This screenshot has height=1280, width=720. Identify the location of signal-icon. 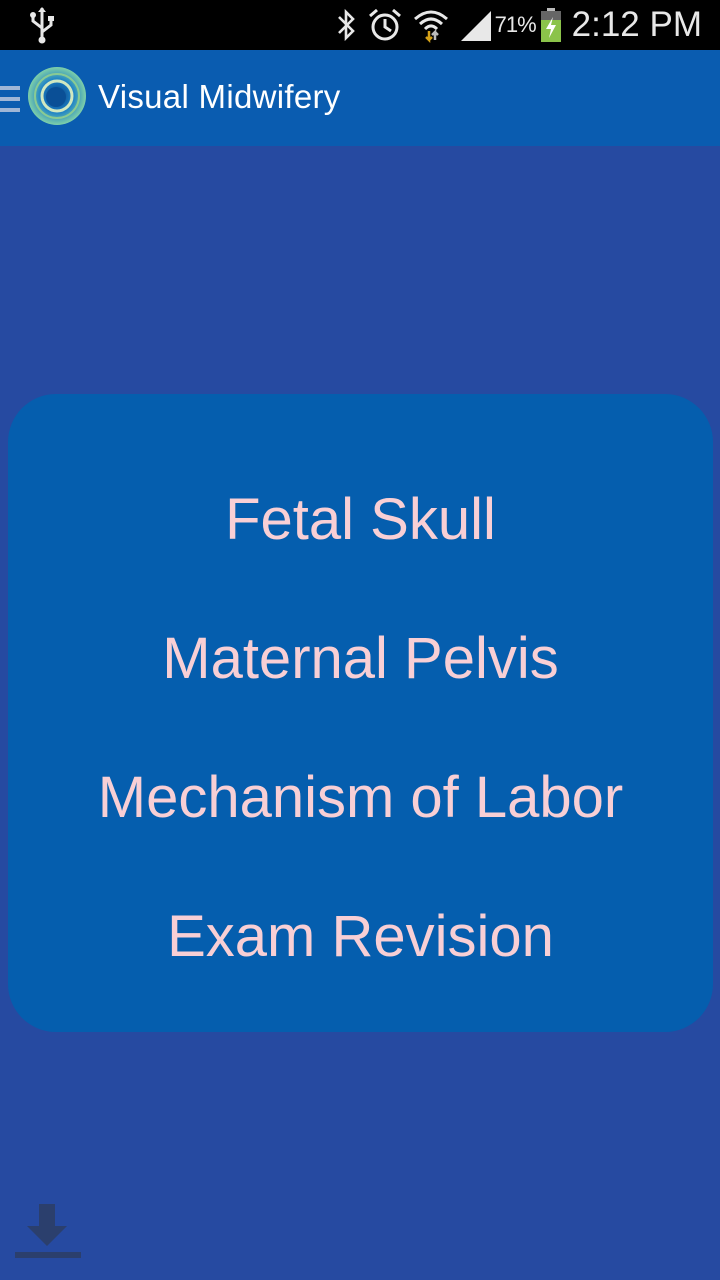
(475, 26).